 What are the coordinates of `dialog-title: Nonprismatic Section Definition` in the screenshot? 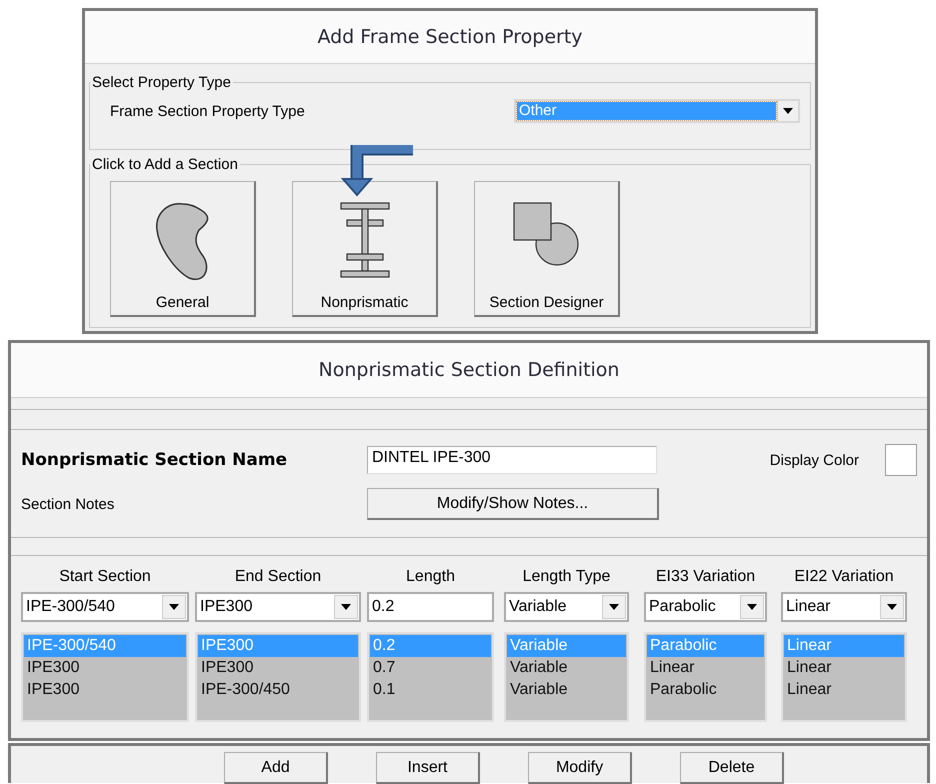 It's located at (469, 370).